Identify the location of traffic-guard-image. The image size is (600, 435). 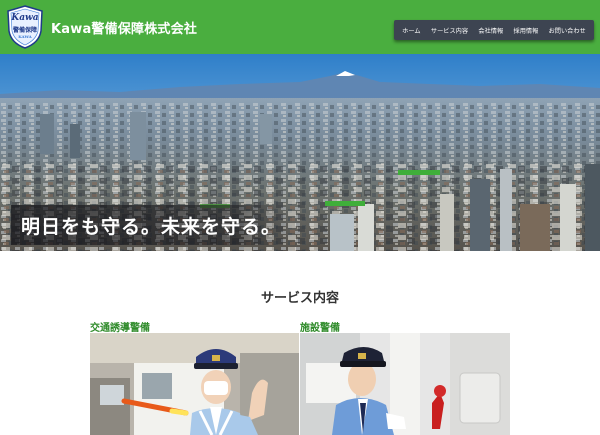
(194, 384).